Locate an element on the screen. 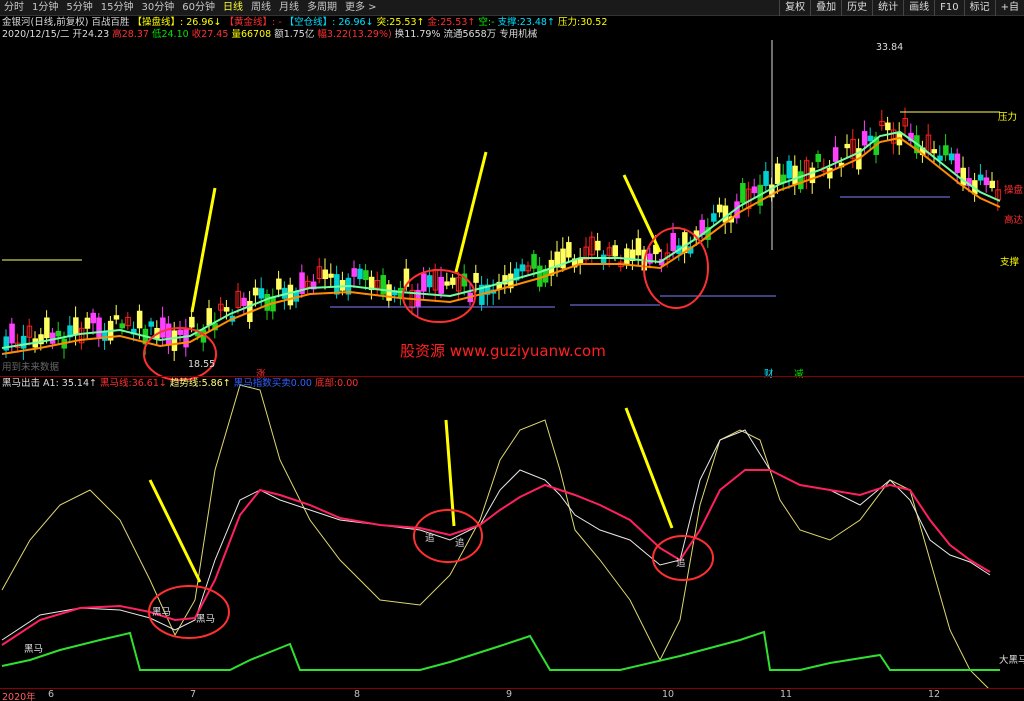  daheima-signal-label: 大黑马 is located at coordinates (1011, 660).